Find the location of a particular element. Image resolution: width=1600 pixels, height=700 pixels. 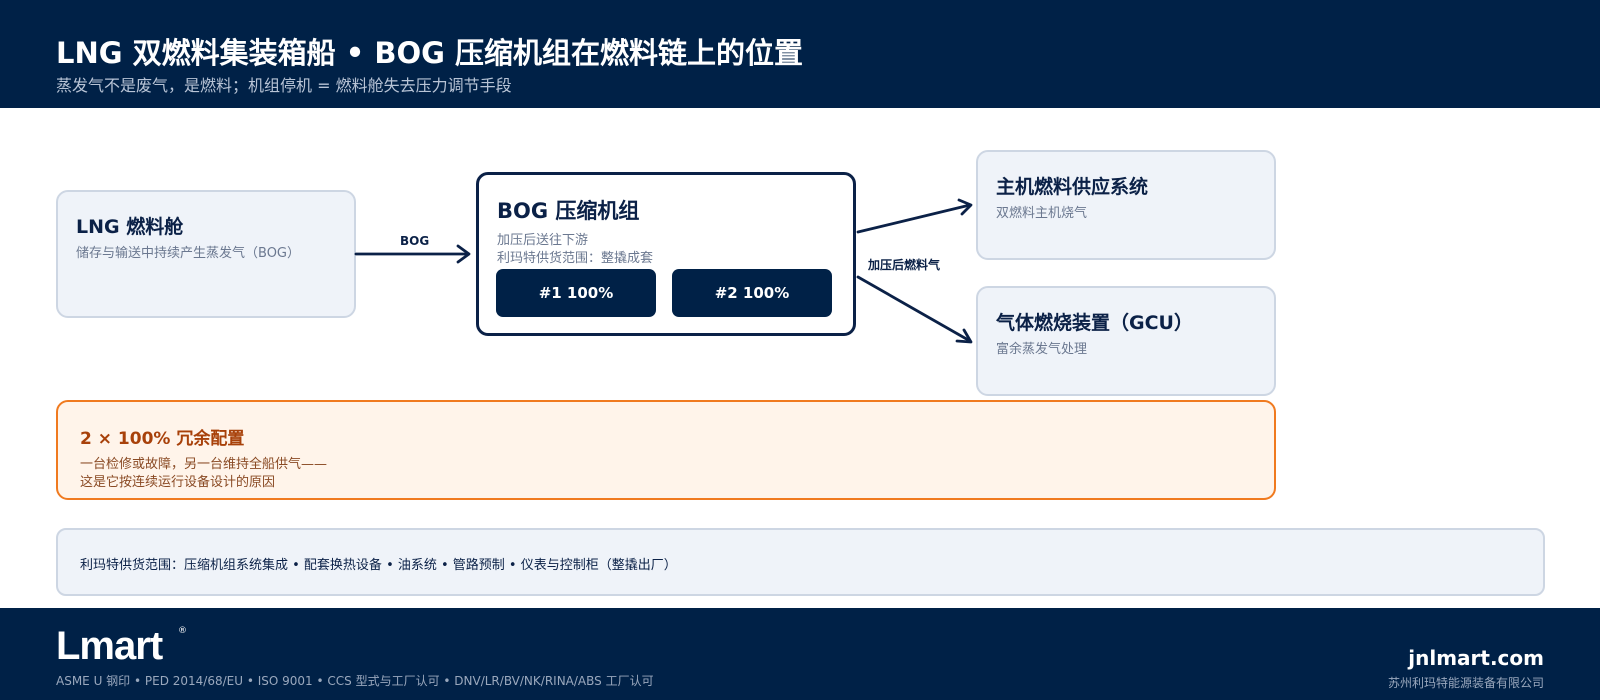

redundancy-text-1: 一台检修或故障，另一台维持全船供气—— is located at coordinates (204, 464).